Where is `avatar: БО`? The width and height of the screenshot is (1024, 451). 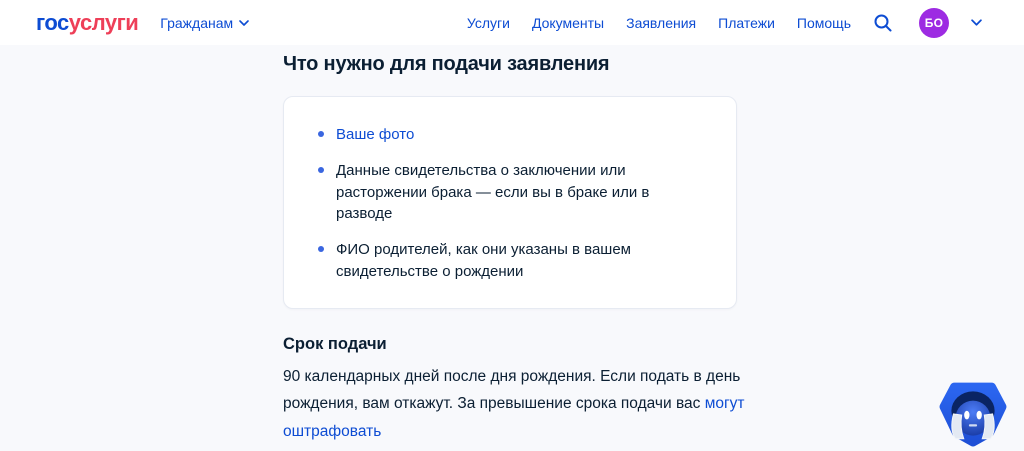
avatar: БО is located at coordinates (934, 22).